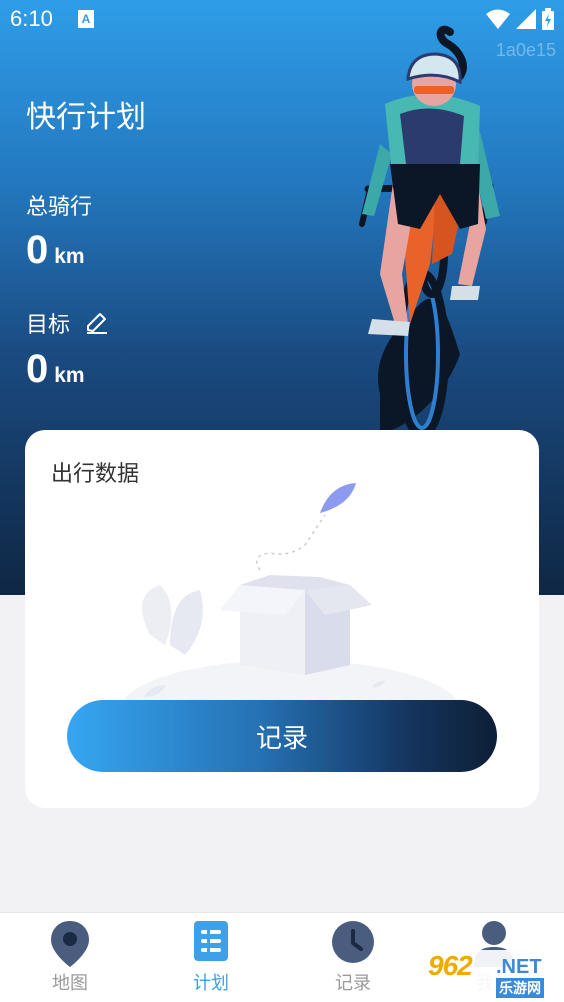  I want to click on logo-number: 962, so click(450, 965).